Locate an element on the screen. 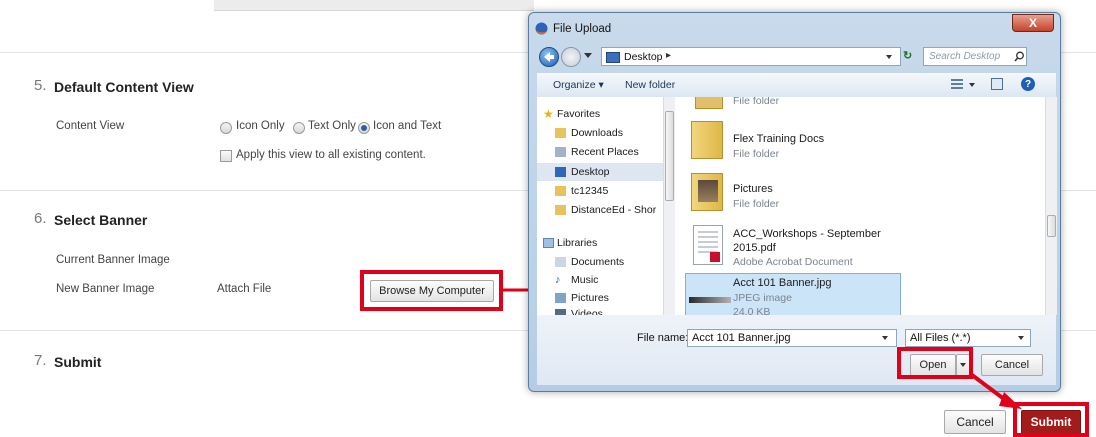 Image resolution: width=1096 pixels, height=437 pixels. file-name-dropdown-icon is located at coordinates (885, 338).